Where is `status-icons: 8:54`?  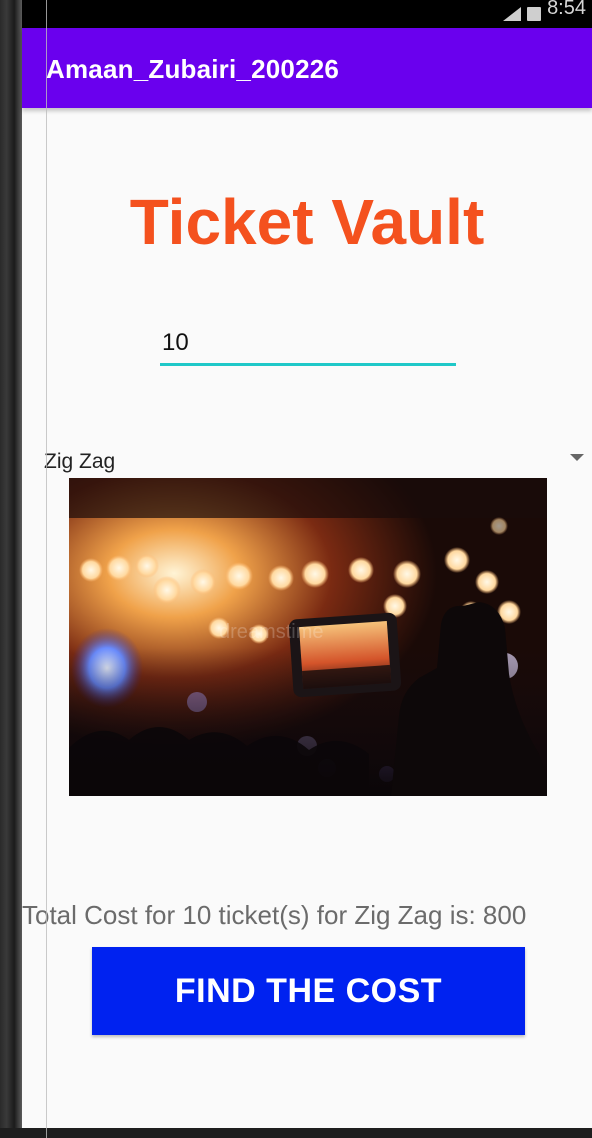
status-icons: 8:54 is located at coordinates (544, 14).